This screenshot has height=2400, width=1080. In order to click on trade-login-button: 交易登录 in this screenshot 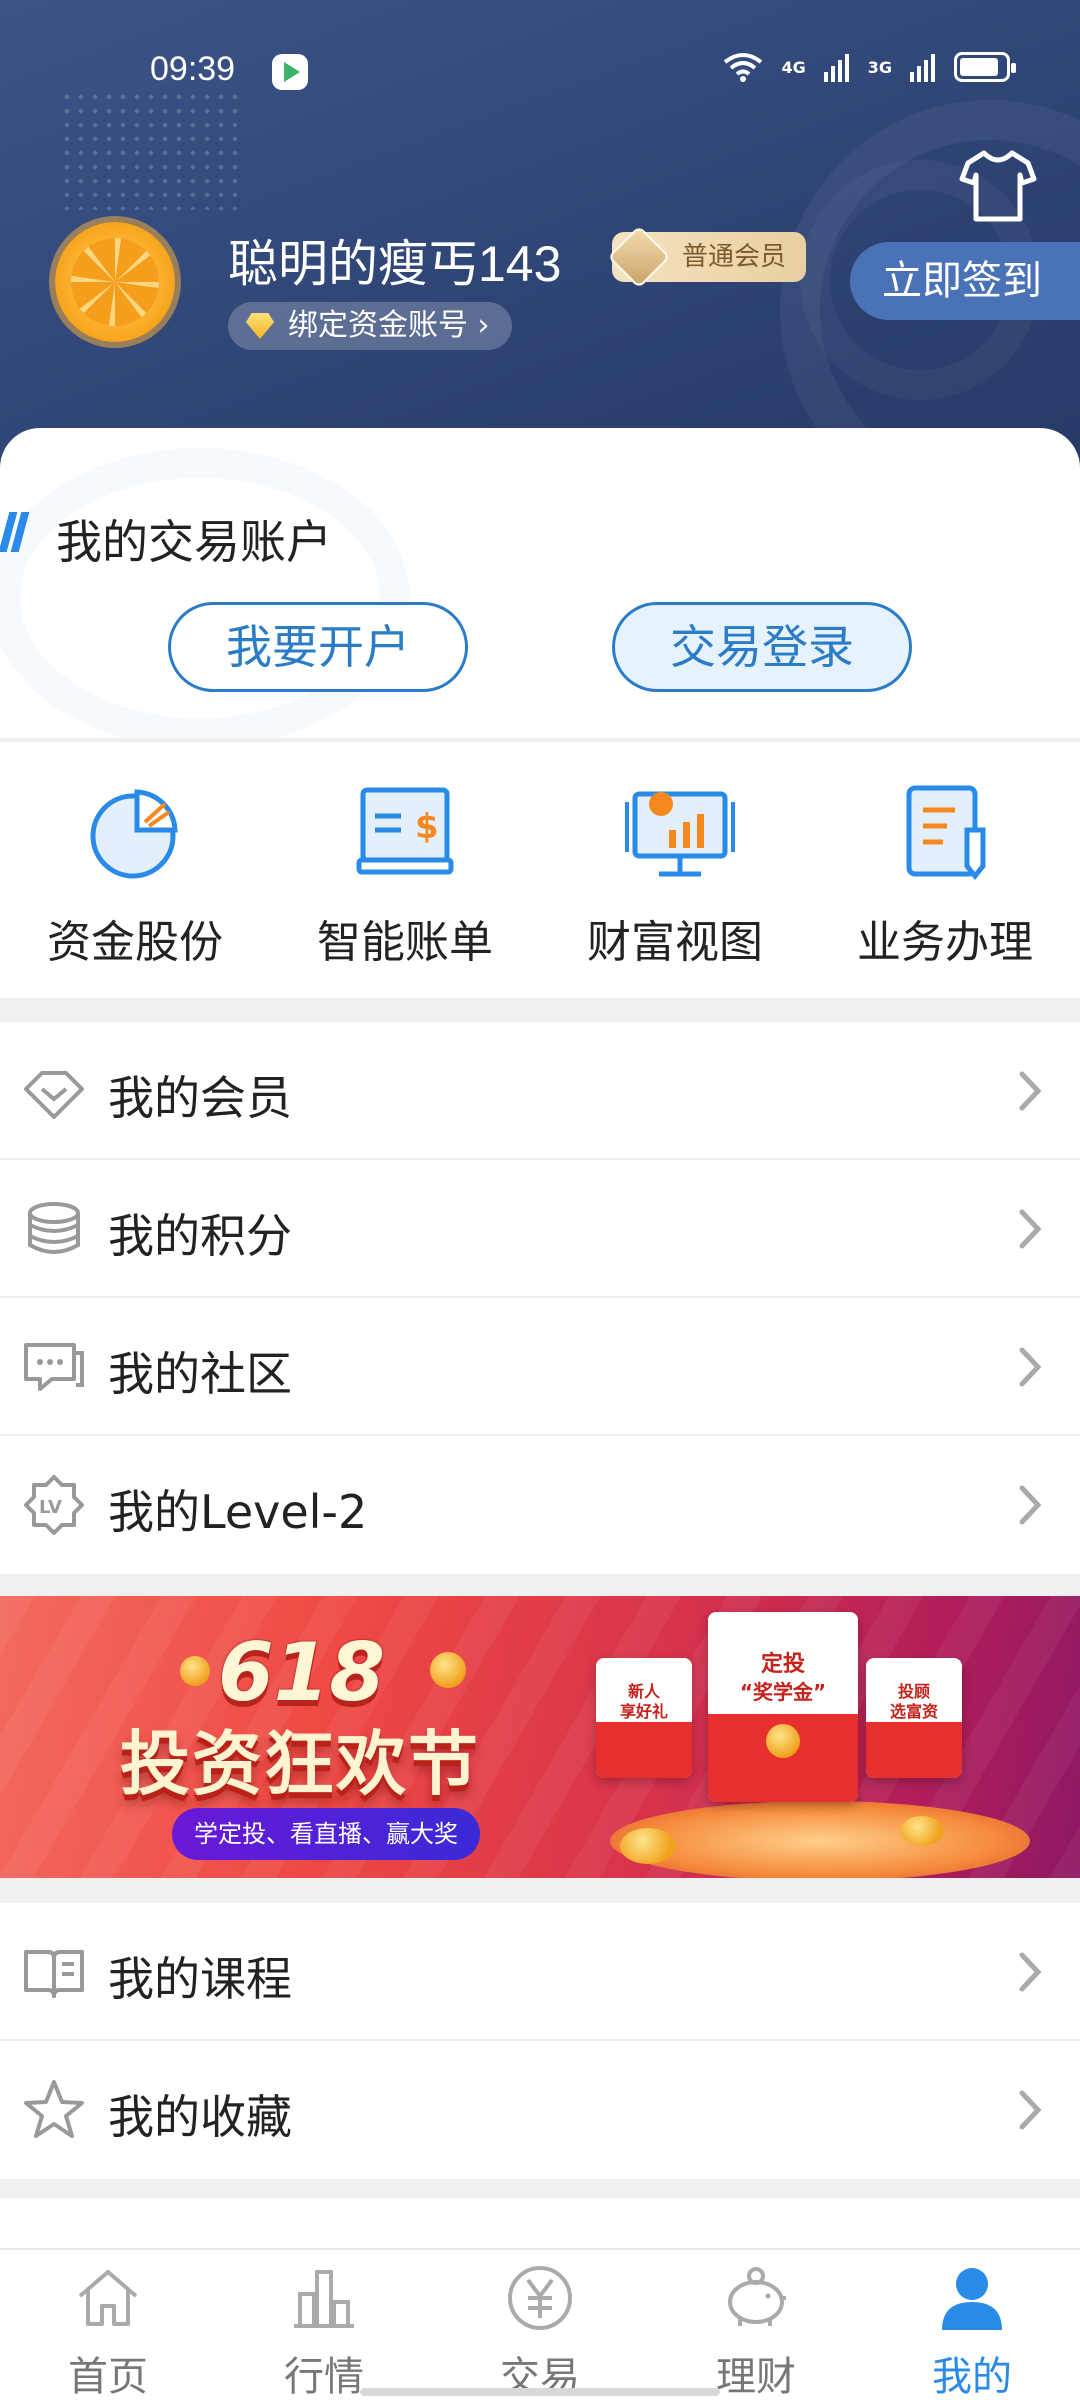, I will do `click(762, 647)`.